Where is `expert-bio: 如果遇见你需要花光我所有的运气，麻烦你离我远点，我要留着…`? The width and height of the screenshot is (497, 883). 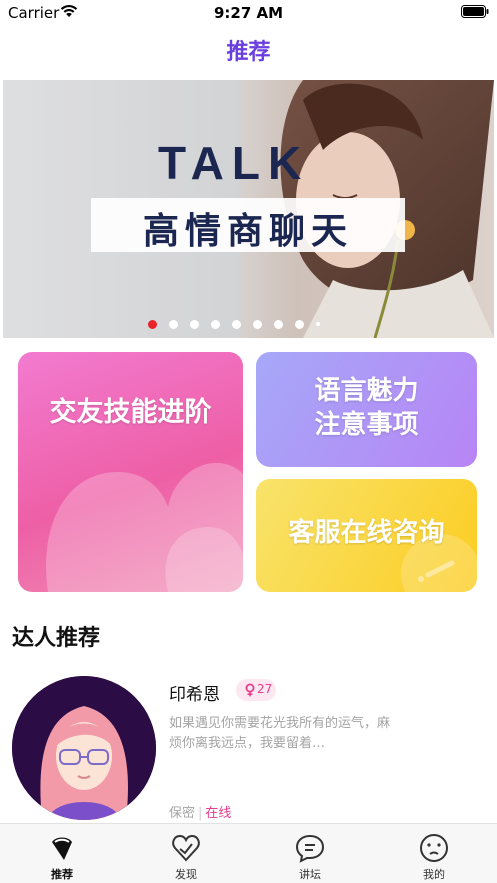 expert-bio: 如果遇见你需要花光我所有的运气，麻烦你离我远点，我要留着… is located at coordinates (280, 733).